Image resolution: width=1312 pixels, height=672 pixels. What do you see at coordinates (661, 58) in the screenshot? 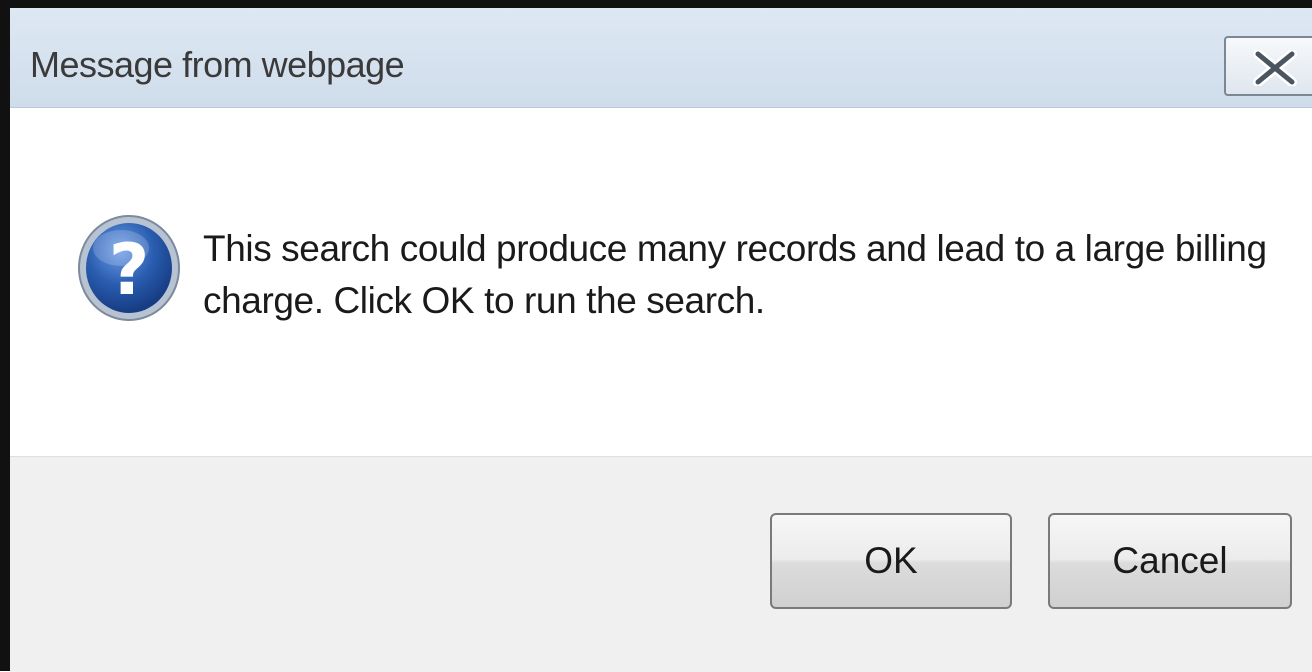
I see `dialog-titlebar: Message from webpage` at bounding box center [661, 58].